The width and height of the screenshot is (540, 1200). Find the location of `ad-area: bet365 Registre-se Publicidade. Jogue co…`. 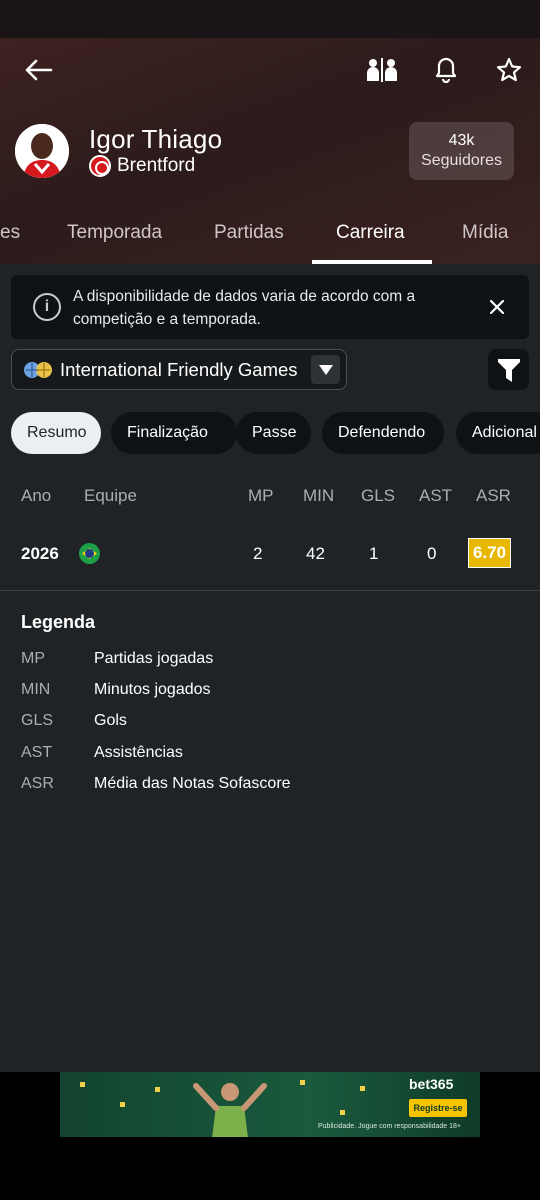

ad-area: bet365 Registre-se Publicidade. Jogue co… is located at coordinates (270, 1136).